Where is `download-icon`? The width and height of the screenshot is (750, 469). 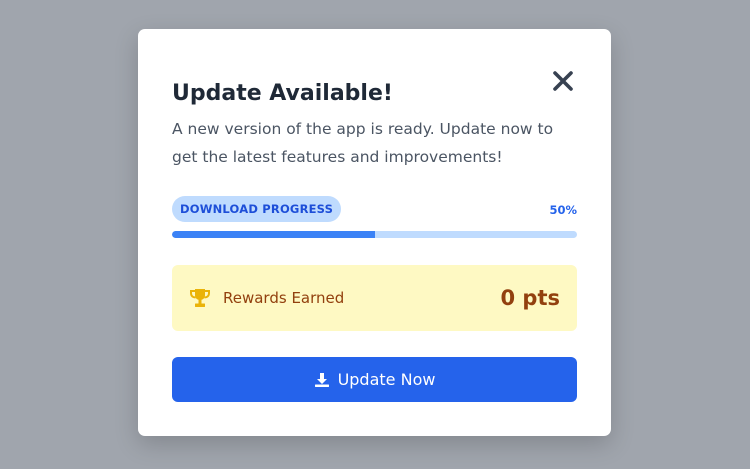
download-icon is located at coordinates (321, 379).